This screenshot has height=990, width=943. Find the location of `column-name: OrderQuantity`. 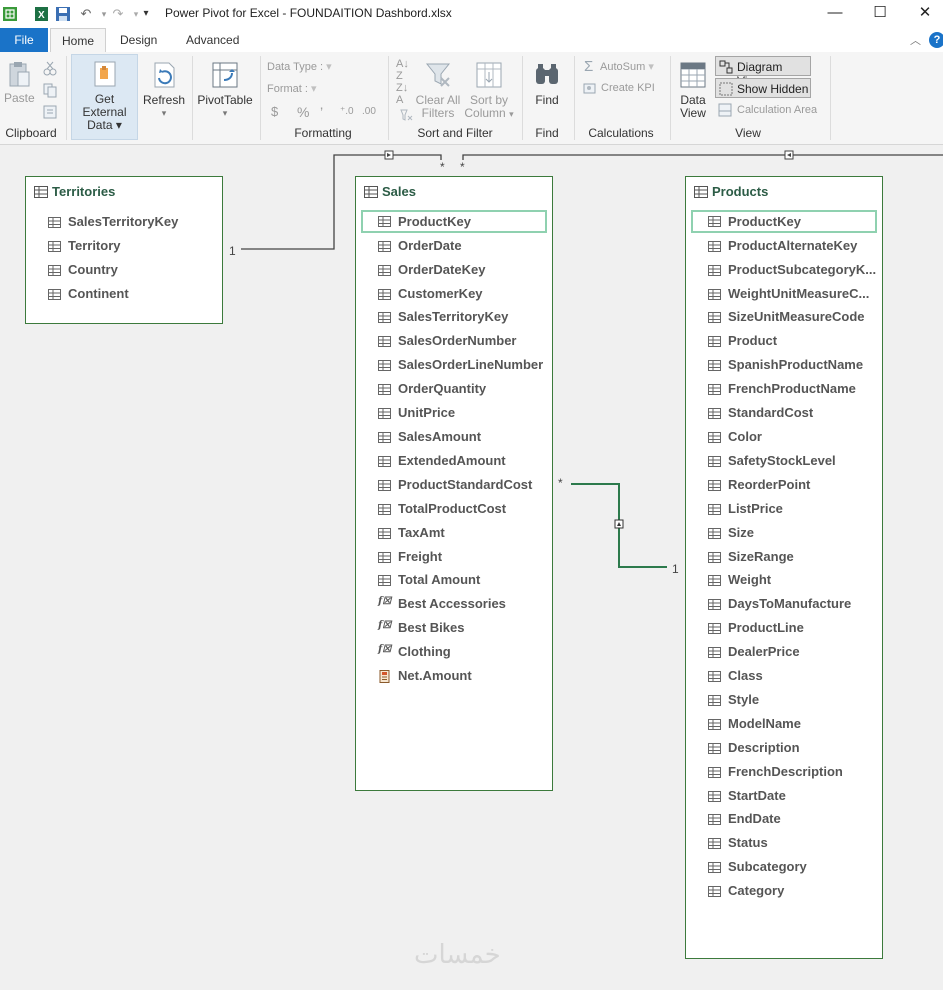

column-name: OrderQuantity is located at coordinates (442, 388).